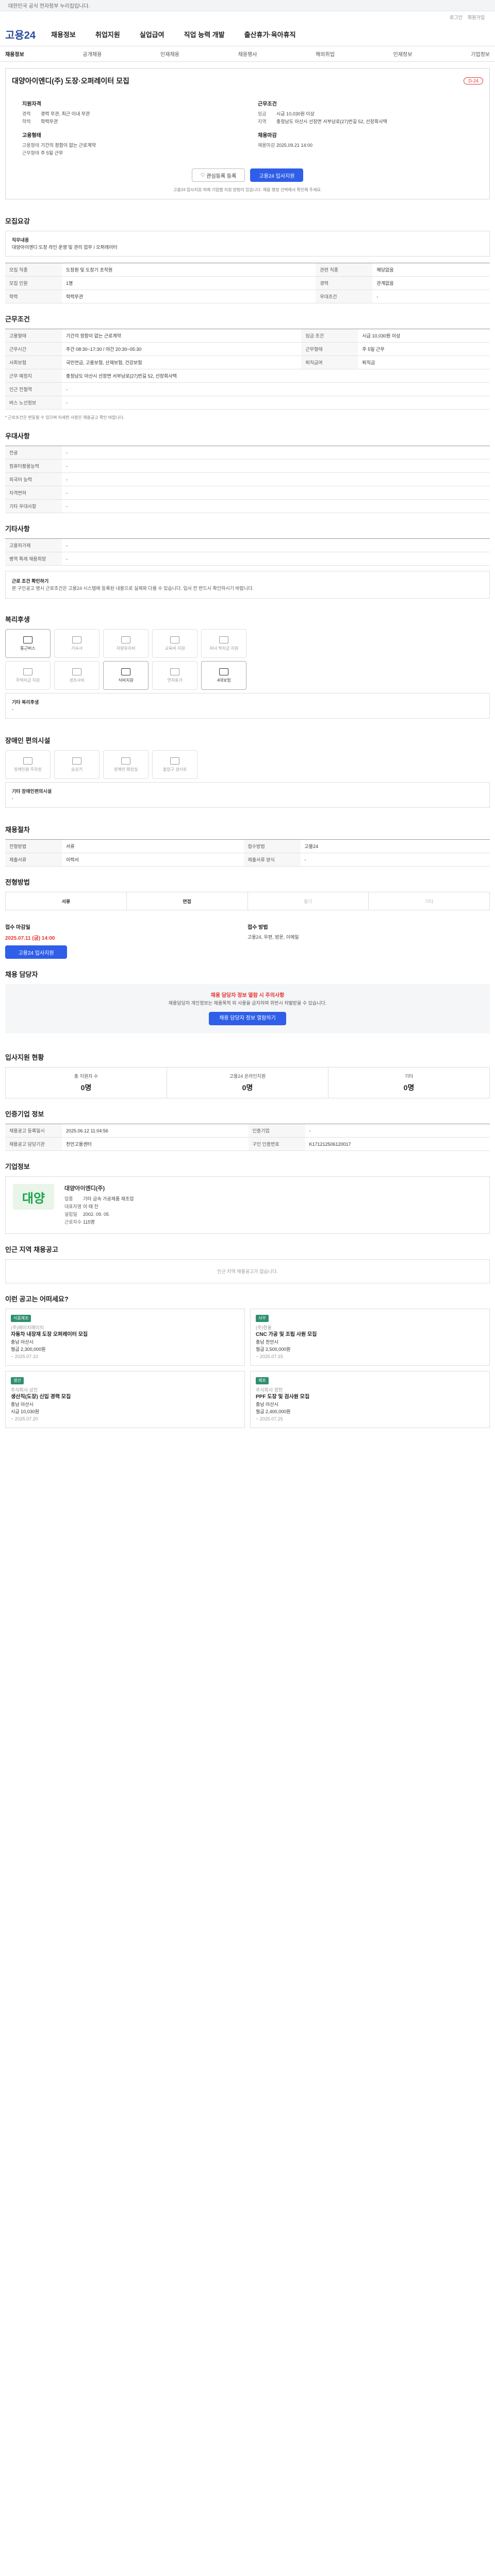 The width and height of the screenshot is (495, 2576). I want to click on td: 국민연금, 고용보험, 산재보험, 건강보험, so click(182, 362).